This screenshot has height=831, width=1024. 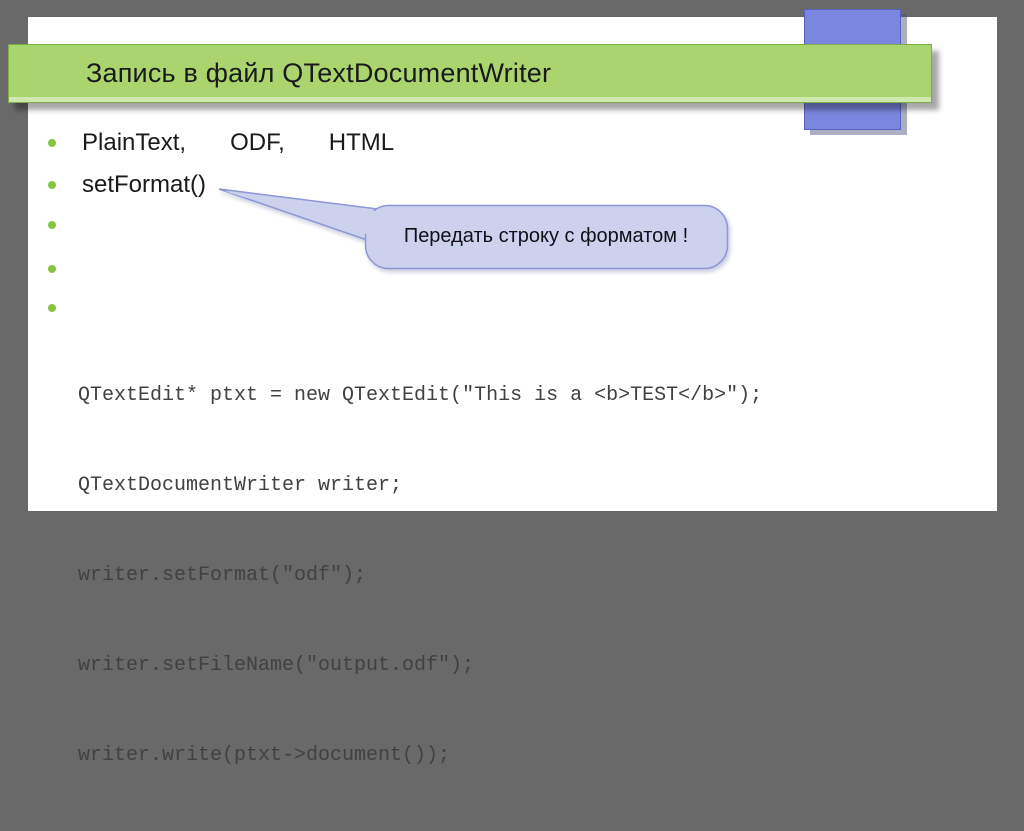 I want to click on bullet-part-plaintext: PlainText,, so click(x=134, y=142).